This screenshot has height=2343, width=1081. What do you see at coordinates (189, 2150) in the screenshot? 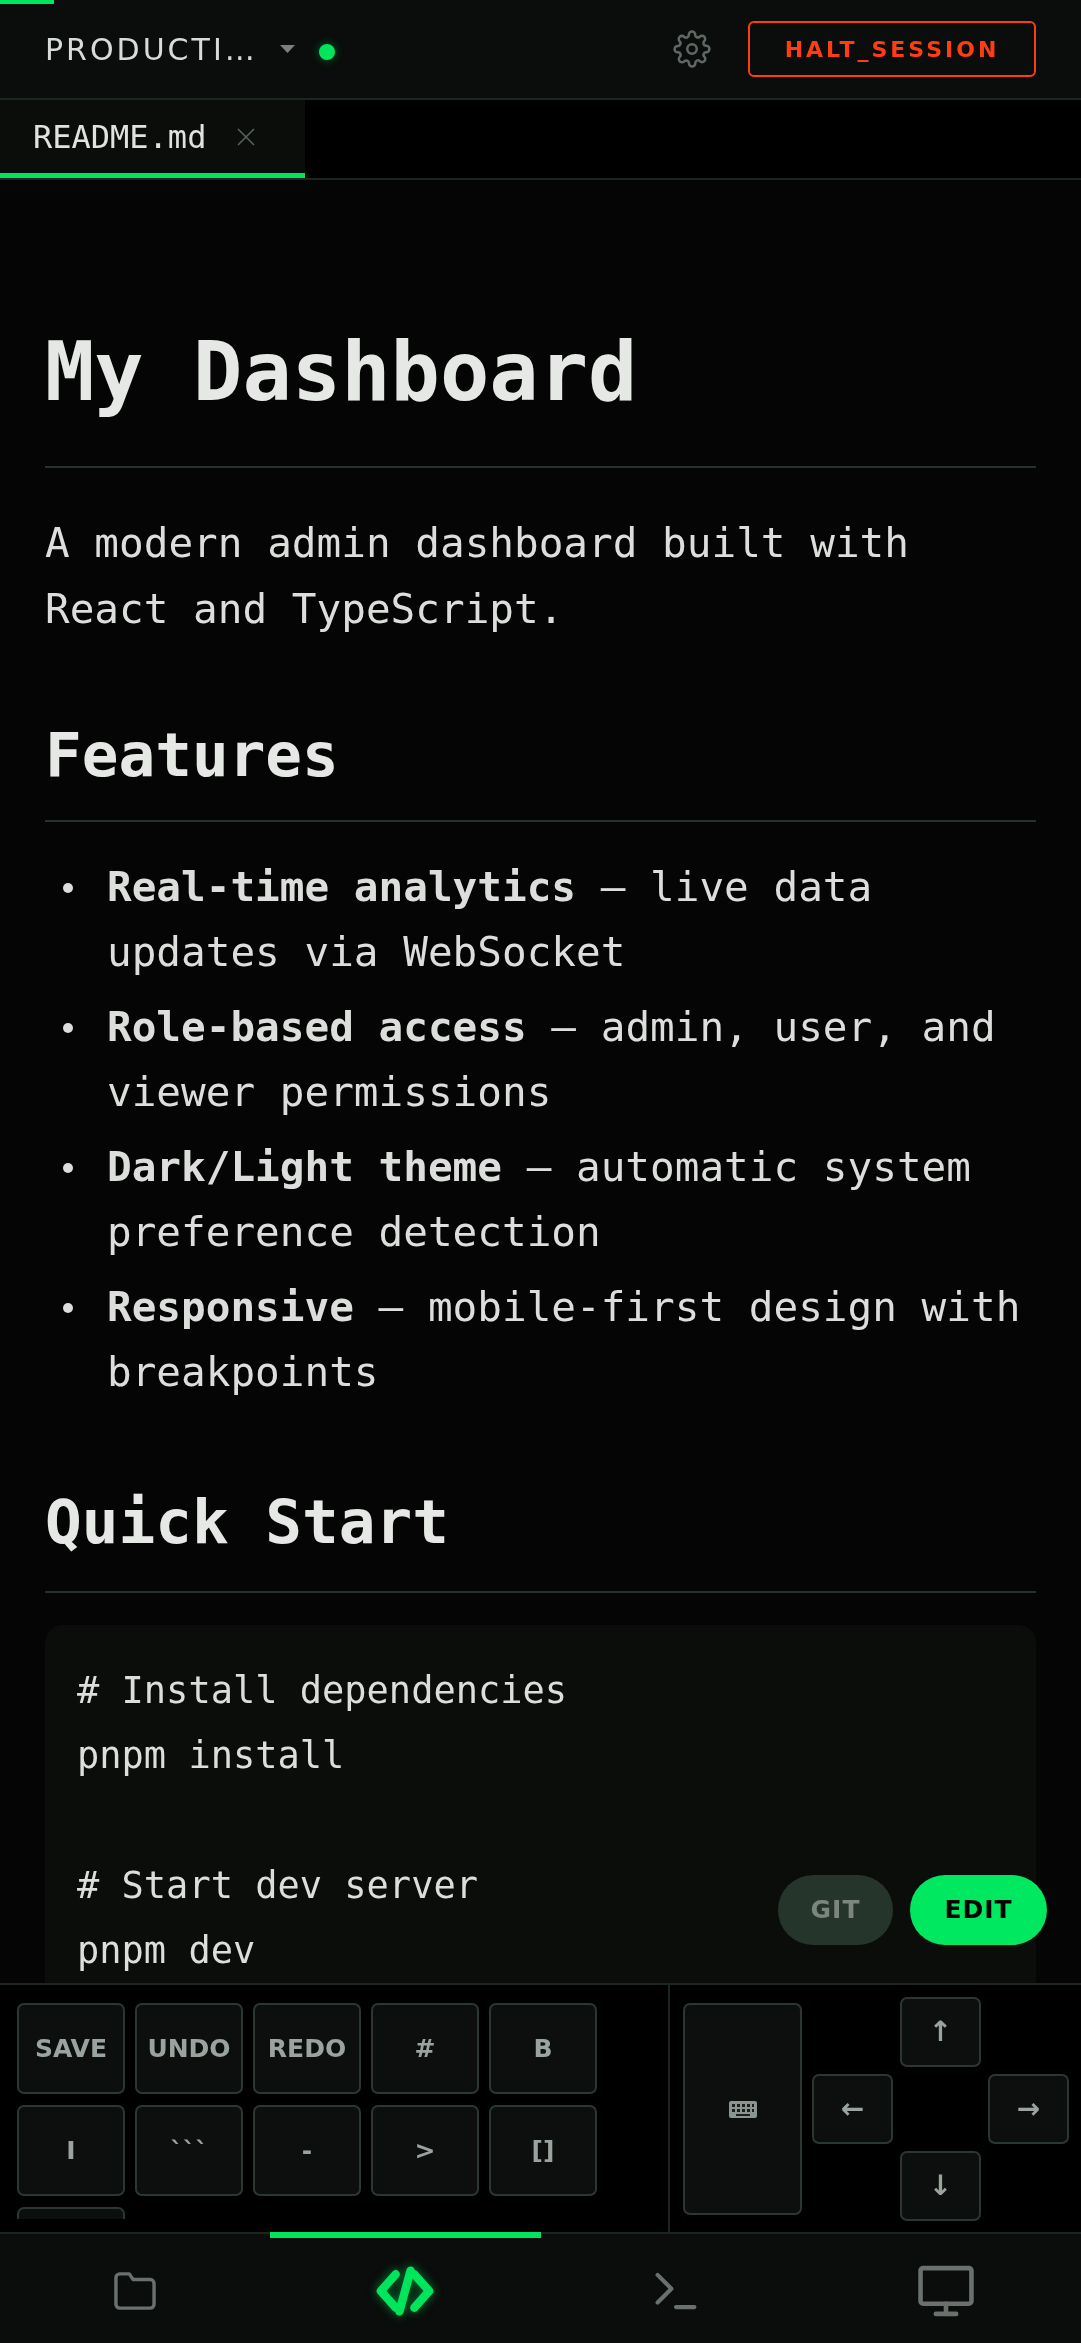
I see `toolbar-key: ```` at bounding box center [189, 2150].